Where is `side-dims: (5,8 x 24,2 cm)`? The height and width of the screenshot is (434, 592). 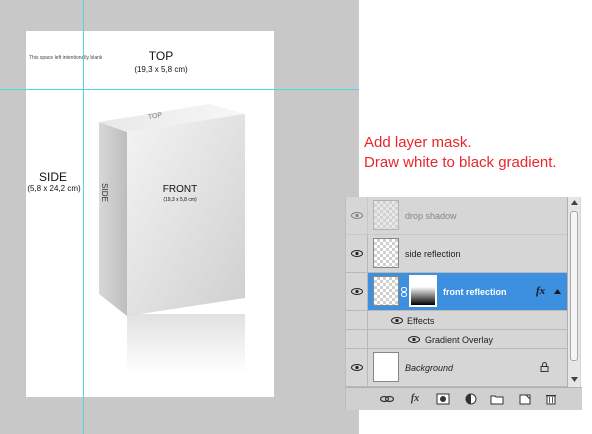
side-dims: (5,8 x 24,2 cm) is located at coordinates (54, 188).